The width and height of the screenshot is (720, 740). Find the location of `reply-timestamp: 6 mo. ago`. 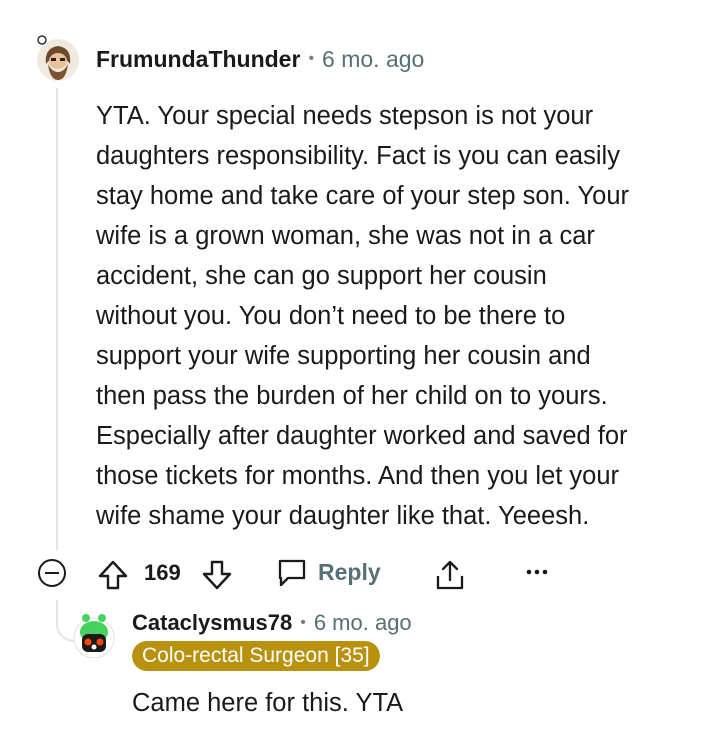

reply-timestamp: 6 mo. ago is located at coordinates (363, 623).